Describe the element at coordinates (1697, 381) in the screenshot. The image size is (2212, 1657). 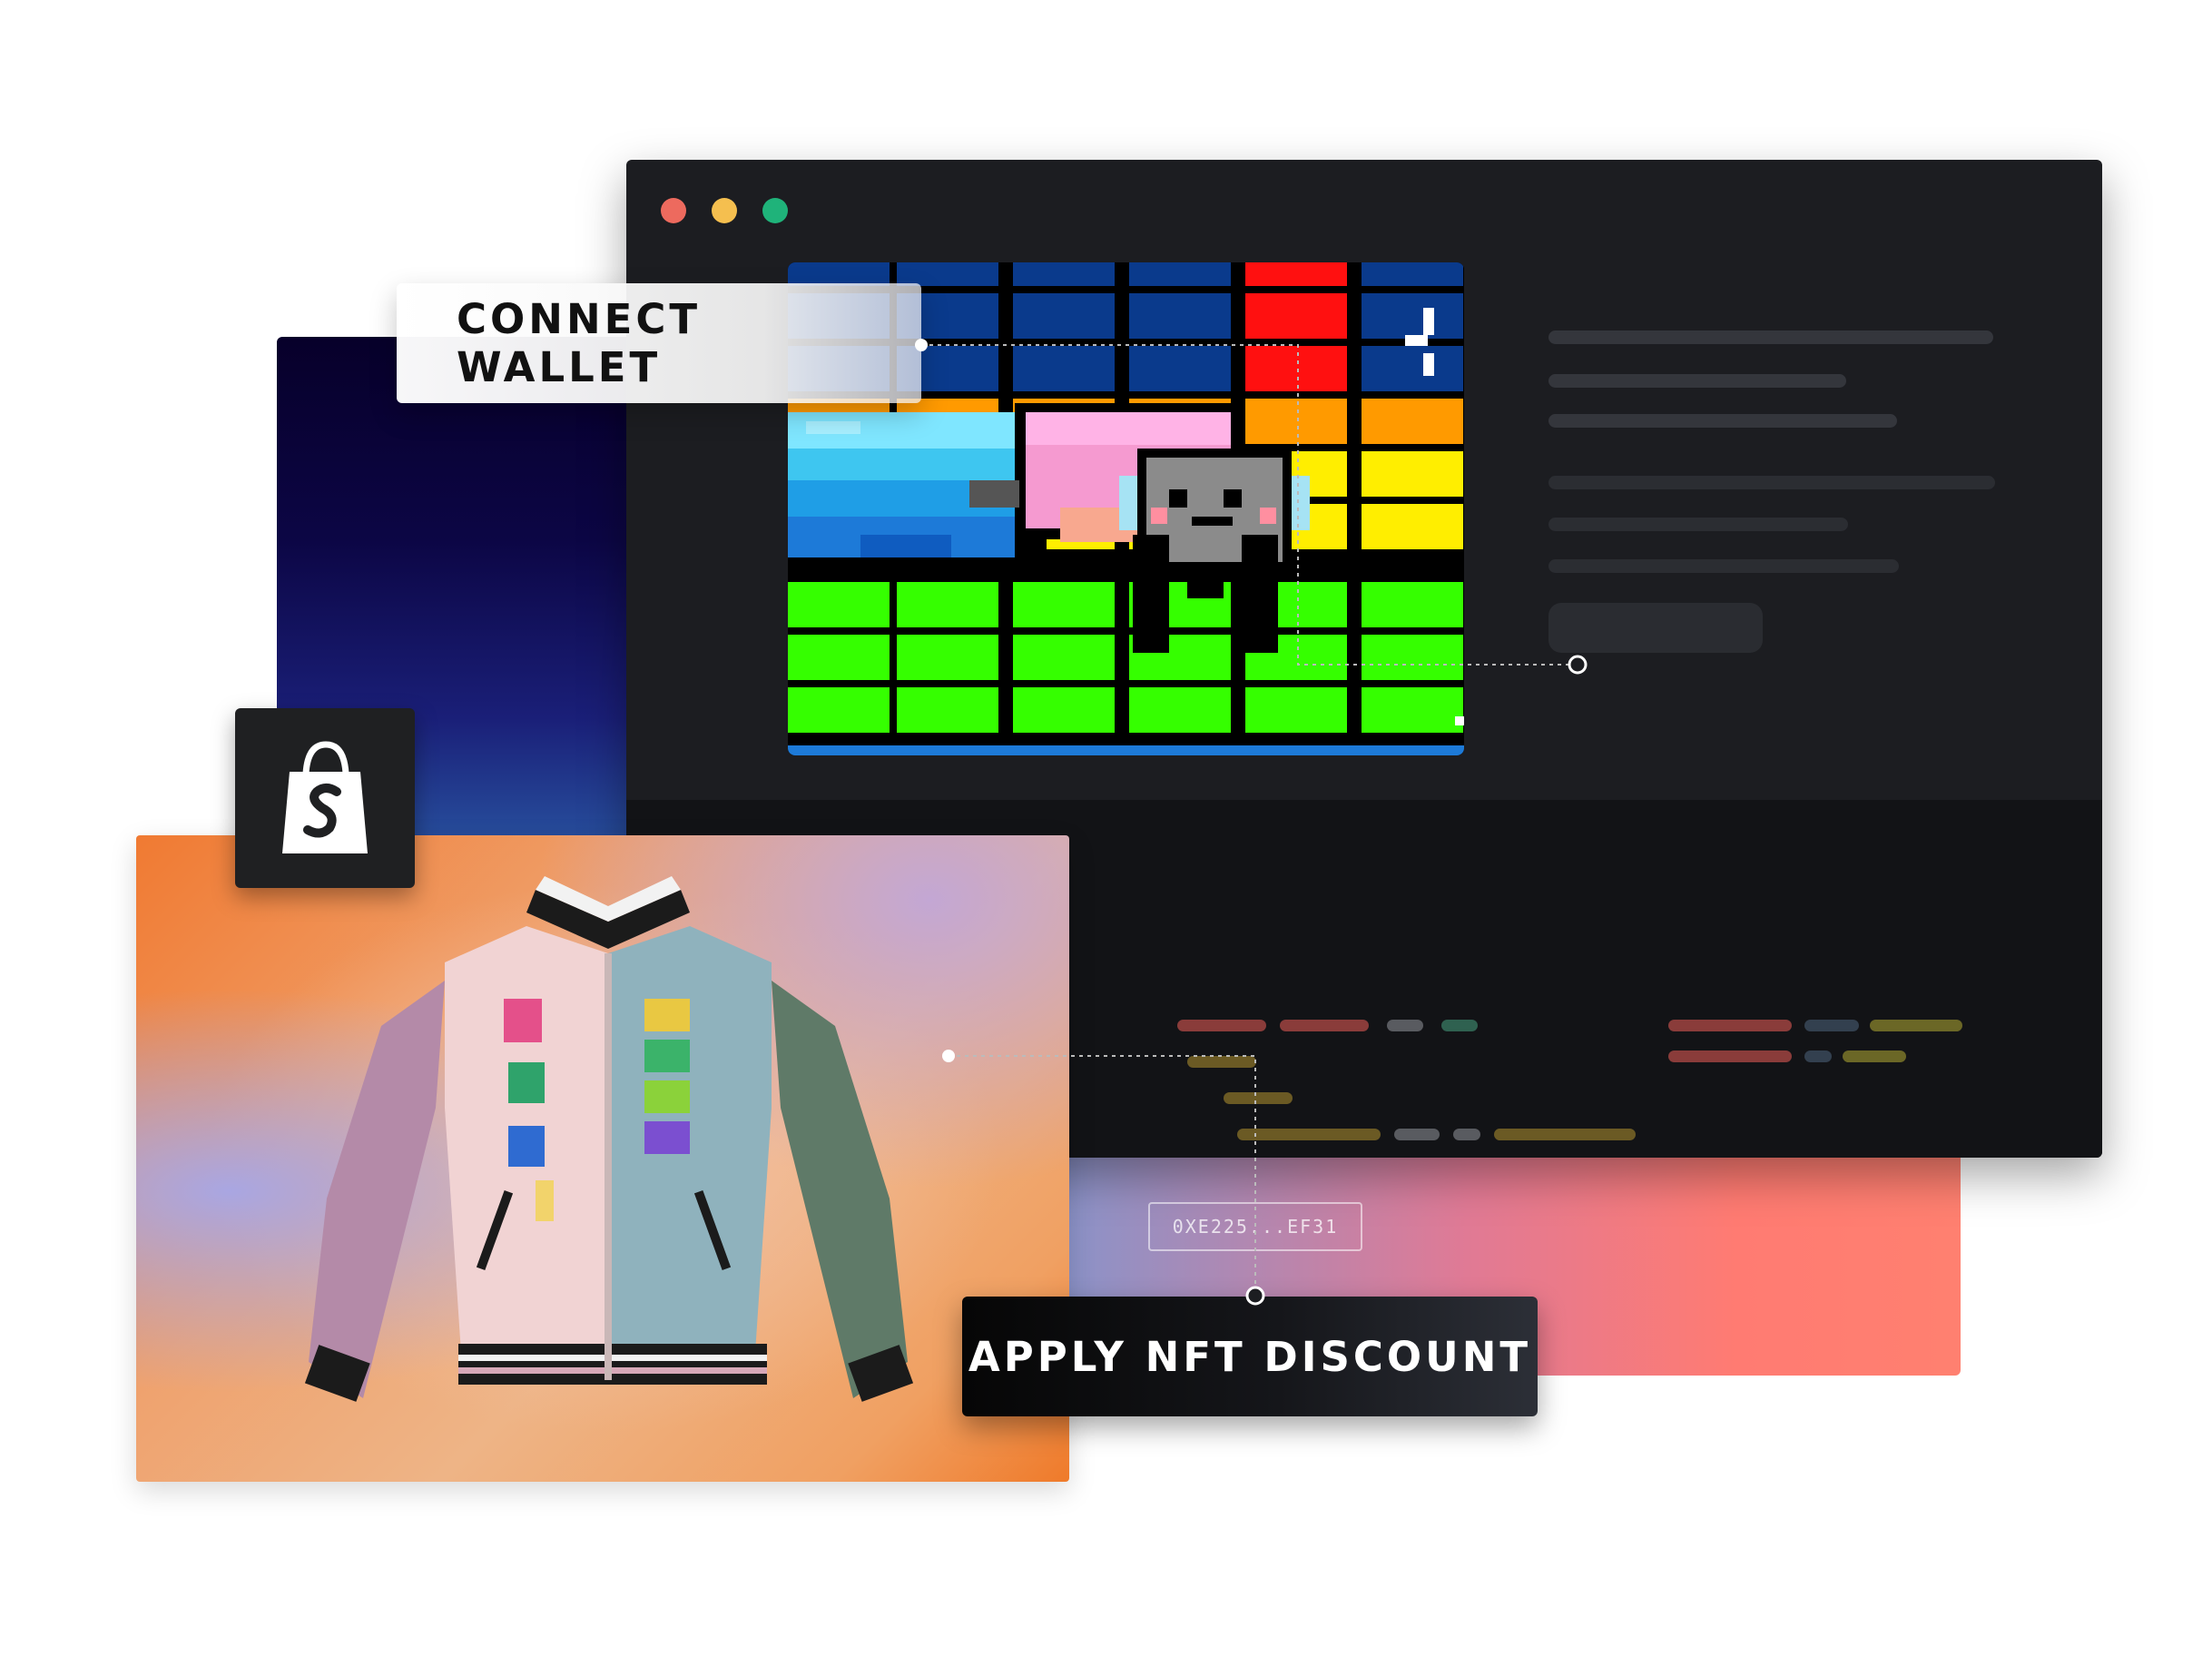
I see `skeleton-subtitle-line` at that location.